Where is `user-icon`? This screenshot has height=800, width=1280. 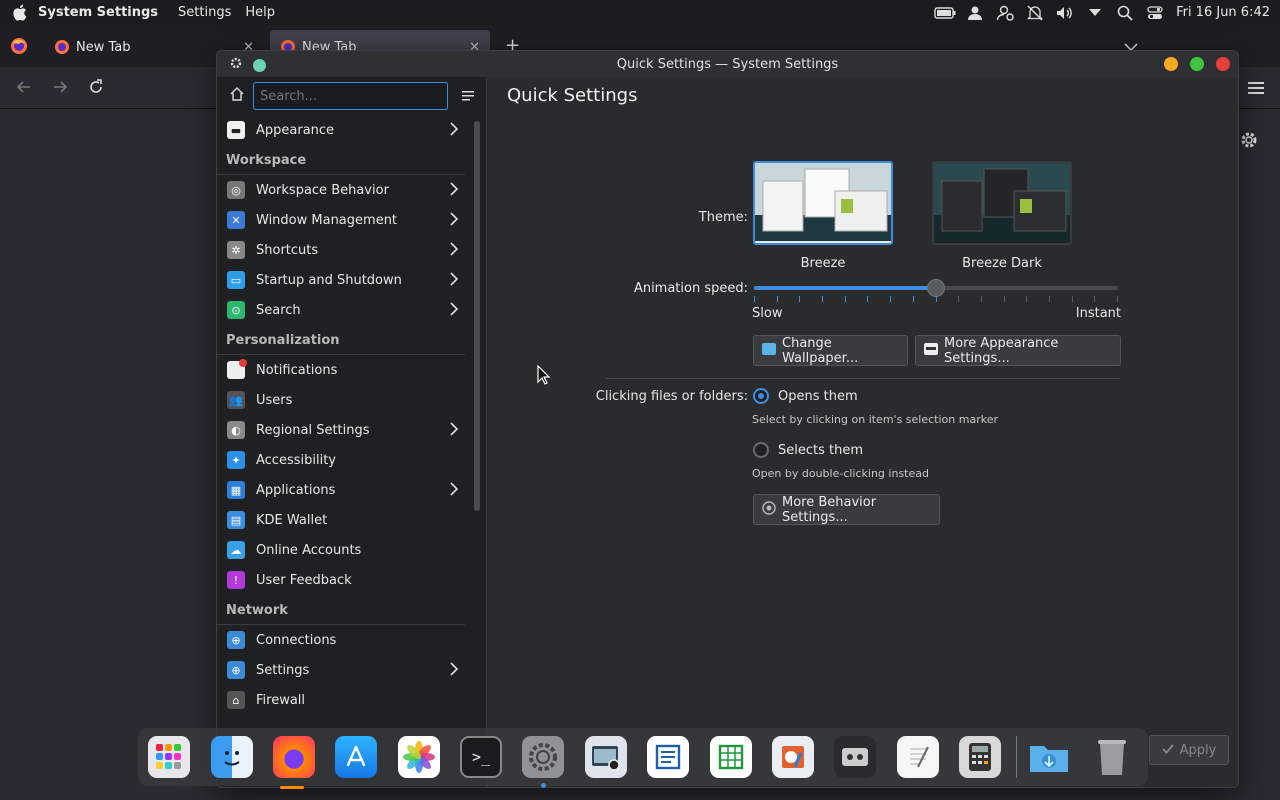
user-icon is located at coordinates (975, 13).